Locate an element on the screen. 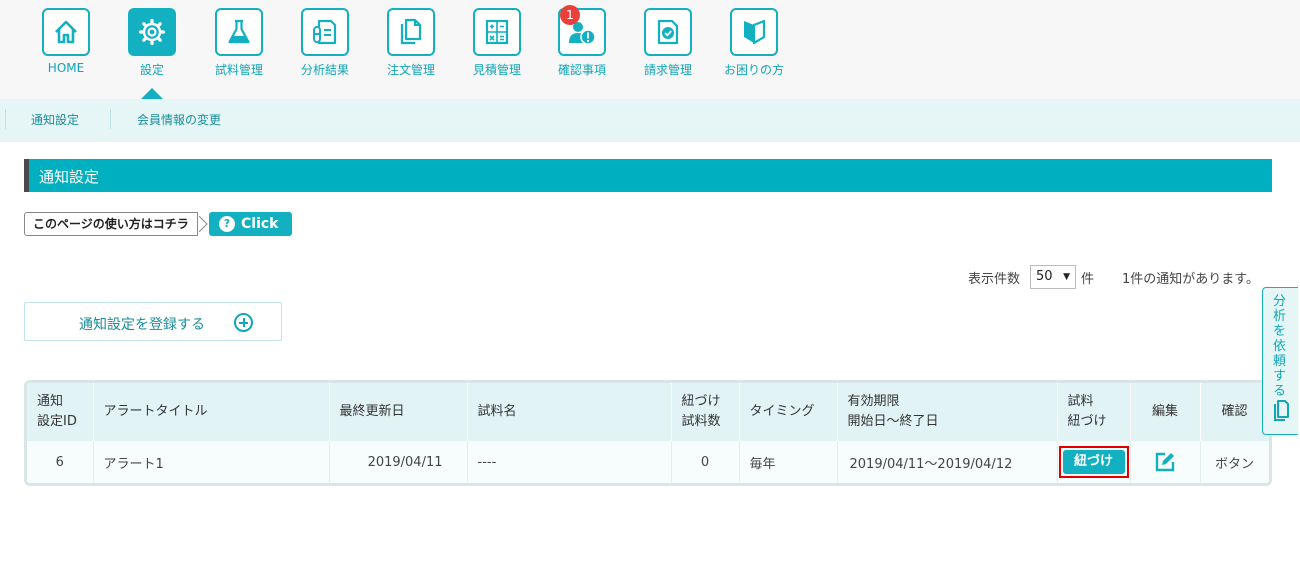 This screenshot has height=567, width=1300. notification-badge: 1 is located at coordinates (570, 15).